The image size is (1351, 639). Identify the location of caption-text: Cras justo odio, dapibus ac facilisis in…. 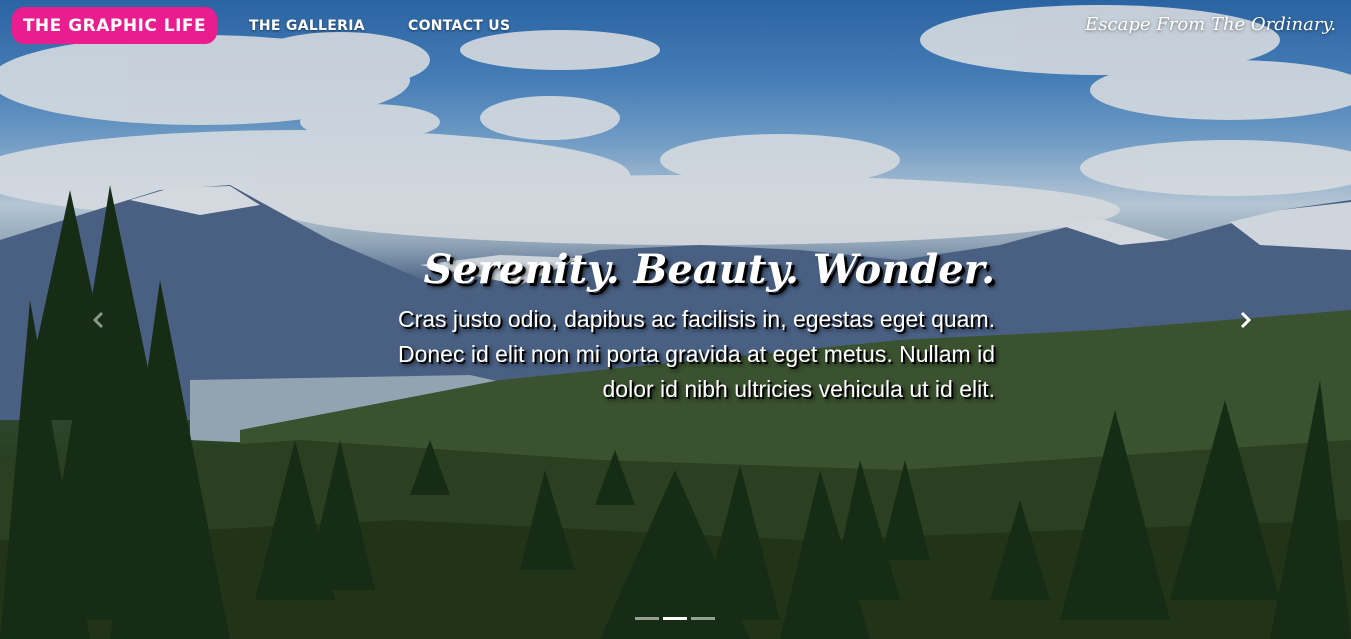
(696, 354).